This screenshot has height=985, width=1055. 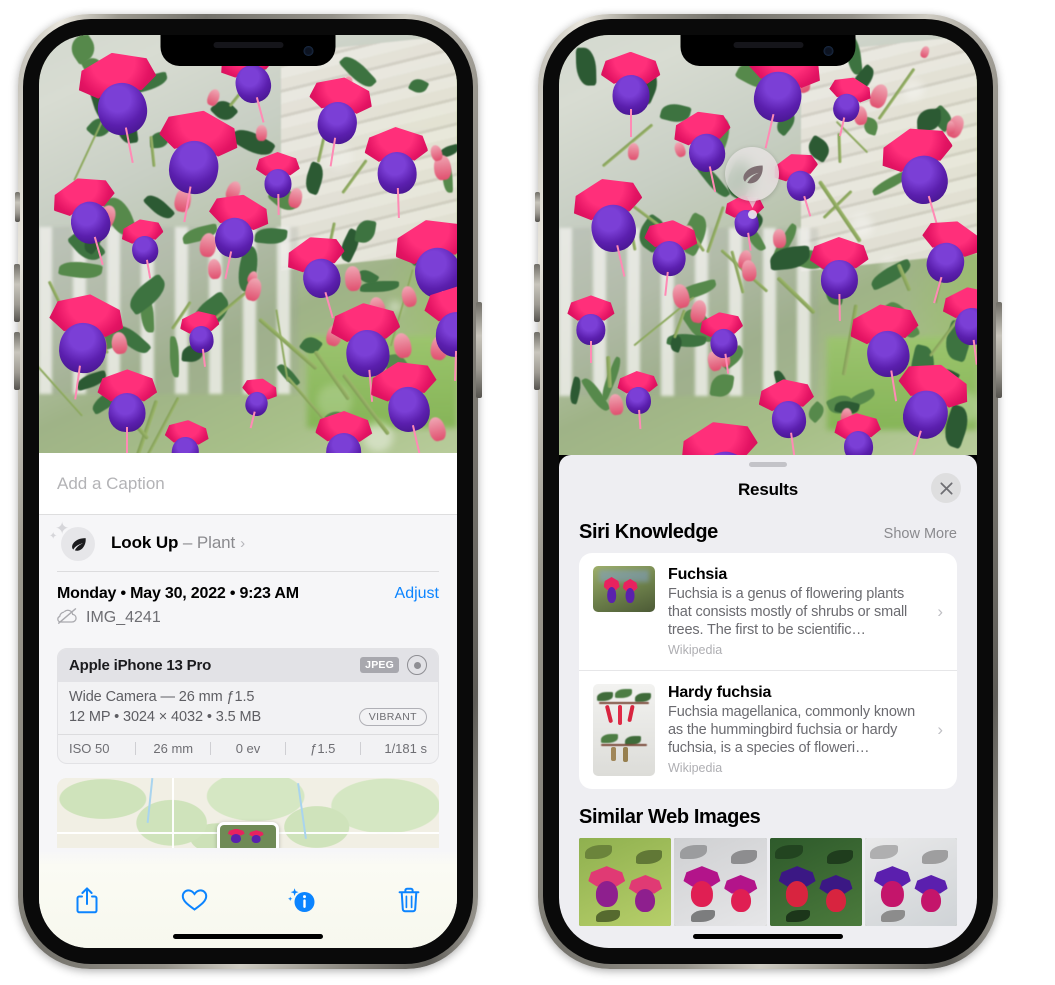 What do you see at coordinates (768, 533) in the screenshot?
I see `siri-knowledge-section-header: Siri Knowledge Show More` at bounding box center [768, 533].